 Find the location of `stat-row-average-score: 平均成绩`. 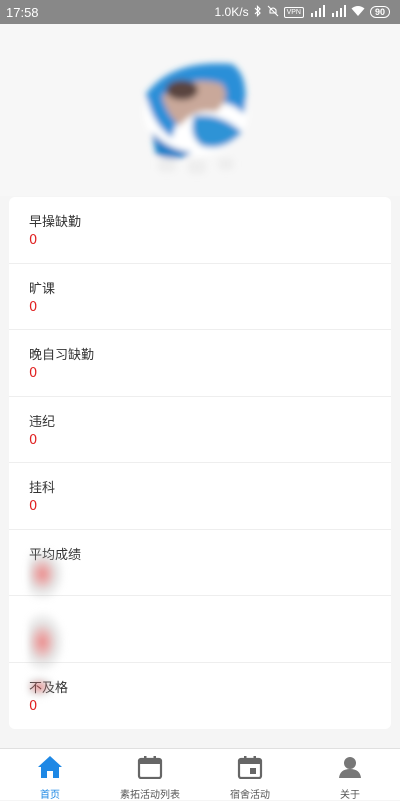

stat-row-average-score: 平均成绩 is located at coordinates (200, 563).